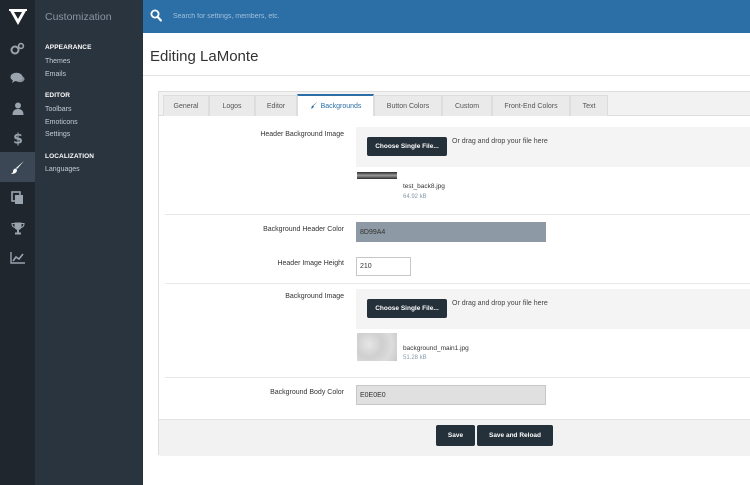 The height and width of the screenshot is (485, 750). I want to click on bg-image-label: Background Image, so click(314, 296).